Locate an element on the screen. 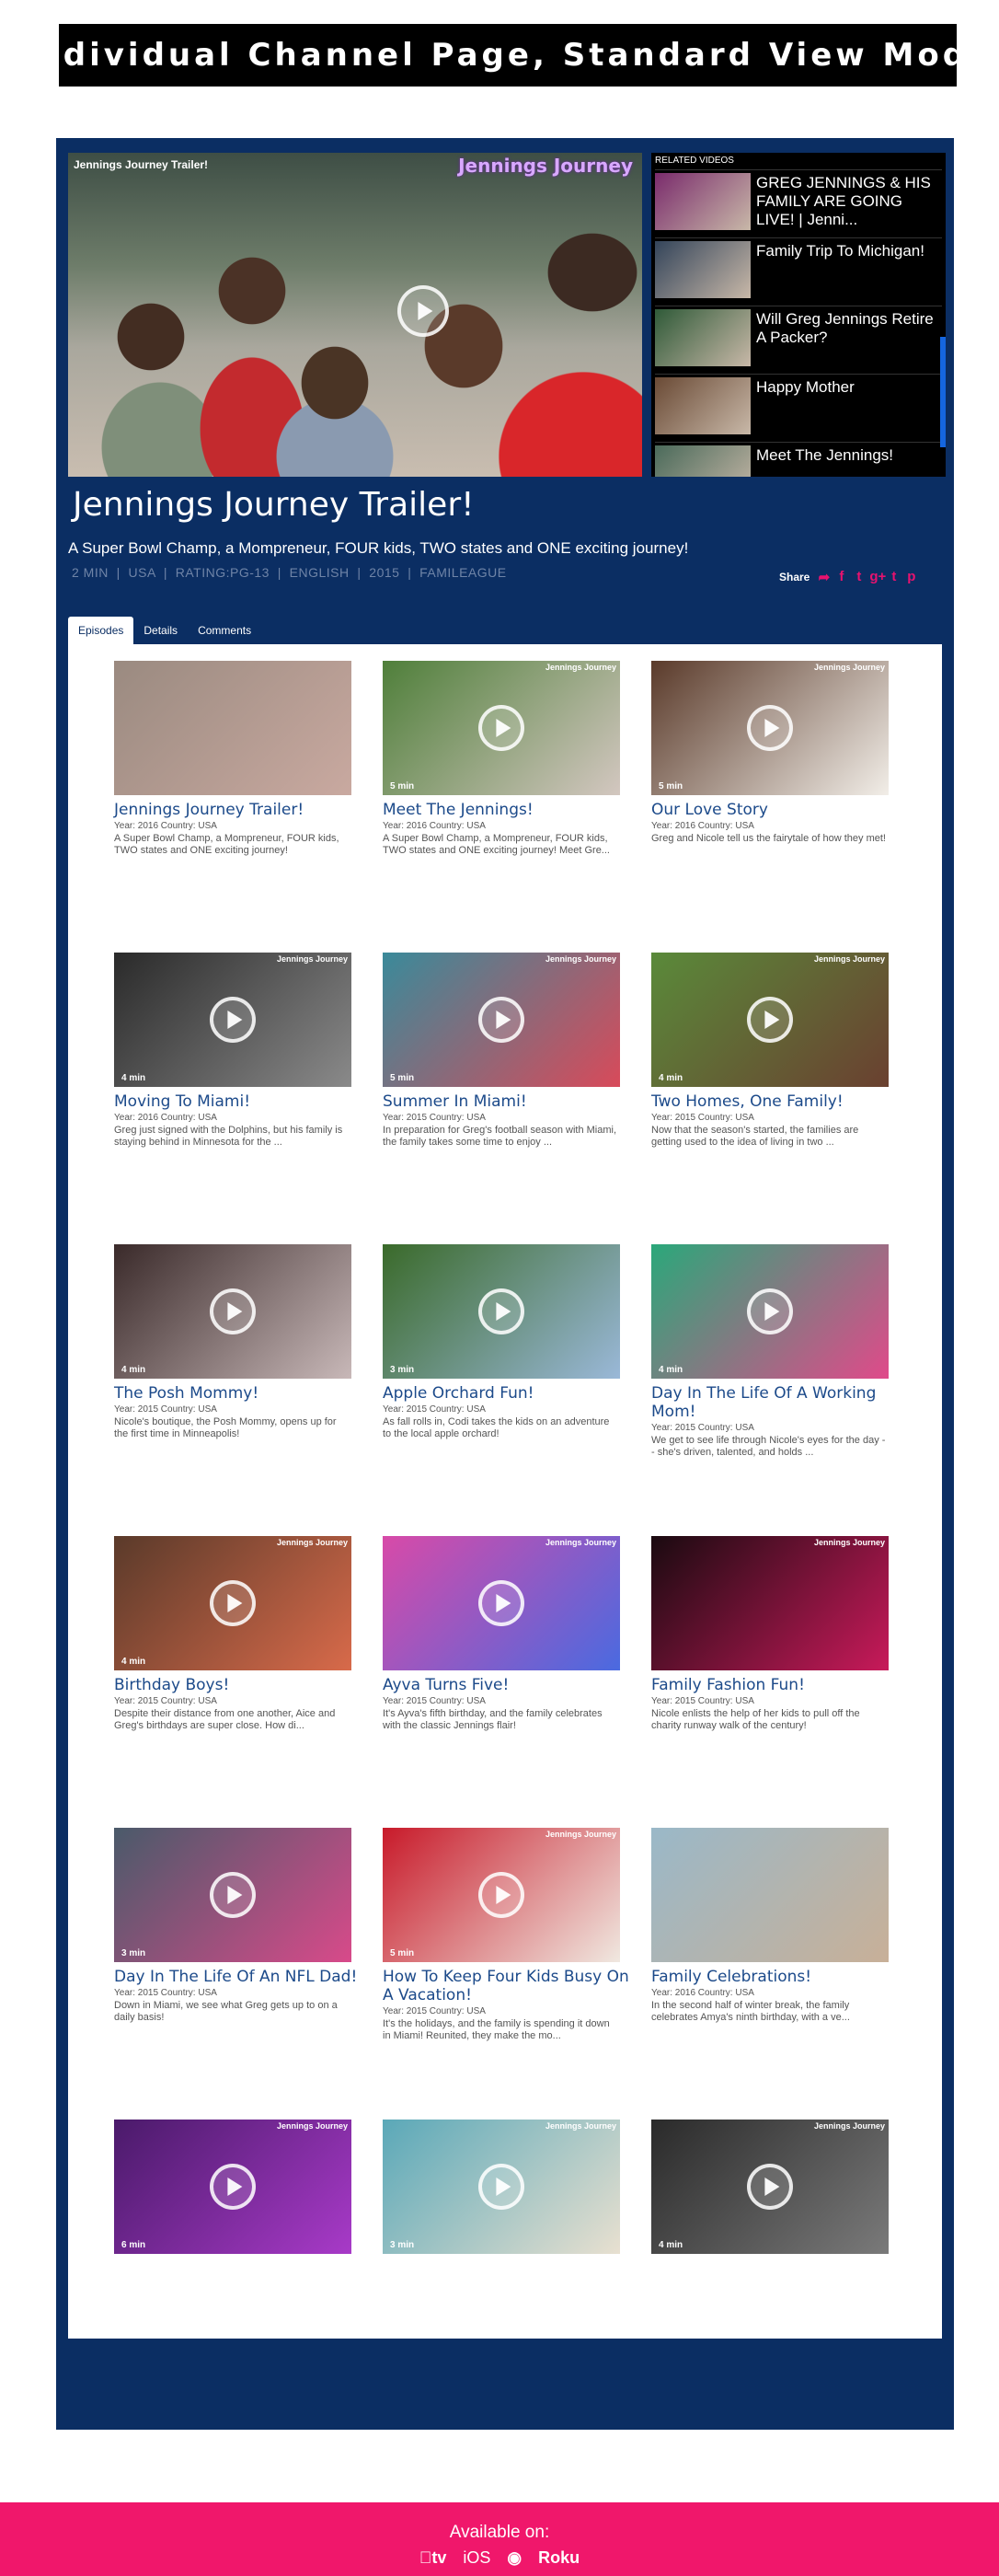  episode-title: Summer In Miami! is located at coordinates (507, 1101).